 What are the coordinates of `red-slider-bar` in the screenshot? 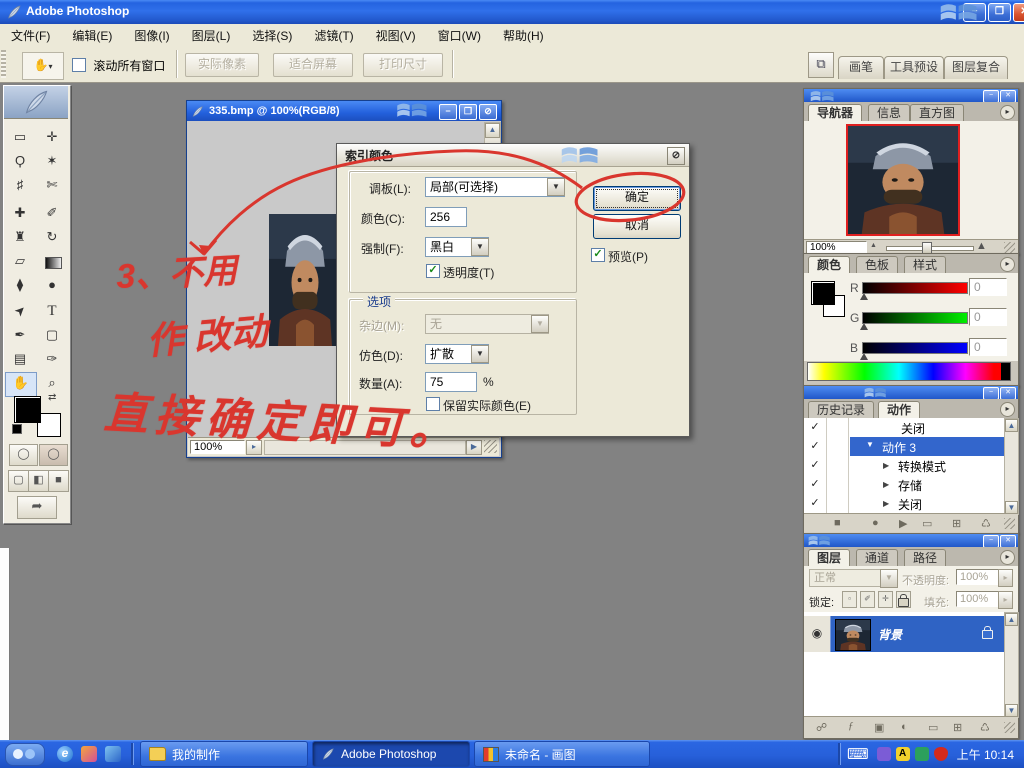 It's located at (915, 288).